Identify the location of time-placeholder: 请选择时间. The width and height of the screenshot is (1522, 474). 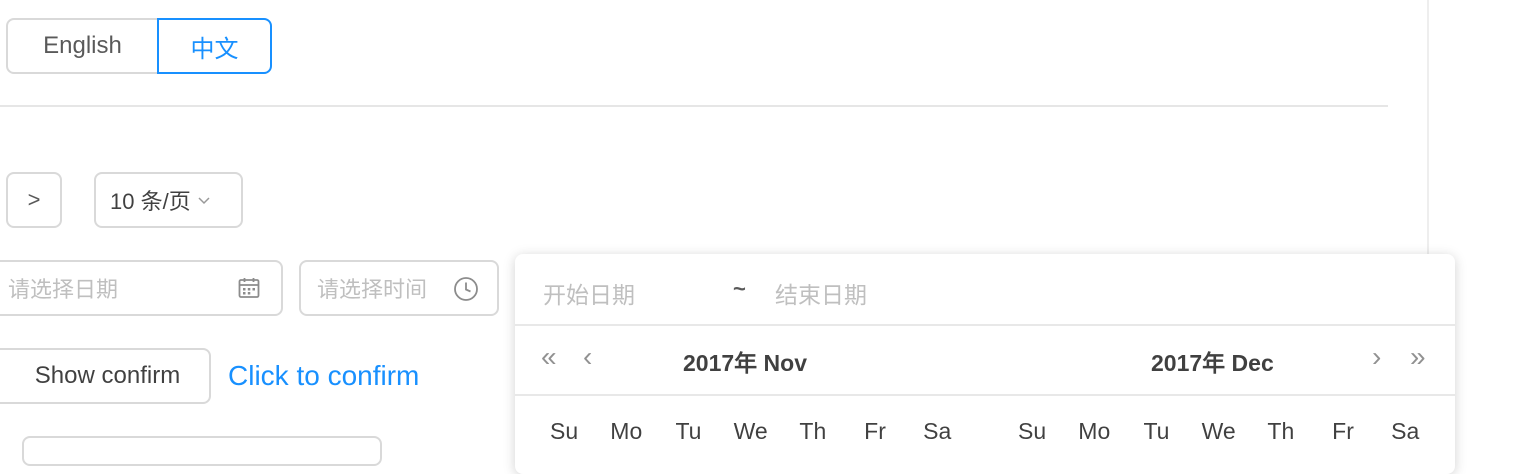
(372, 289).